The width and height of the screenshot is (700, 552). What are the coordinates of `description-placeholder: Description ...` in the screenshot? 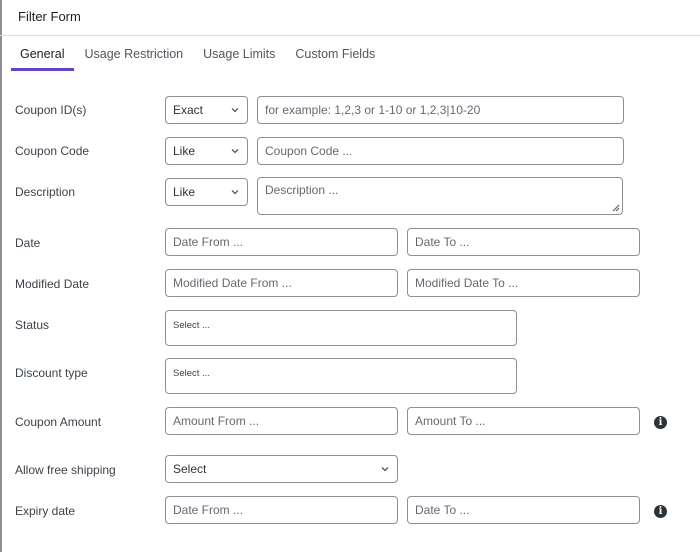 It's located at (302, 190).